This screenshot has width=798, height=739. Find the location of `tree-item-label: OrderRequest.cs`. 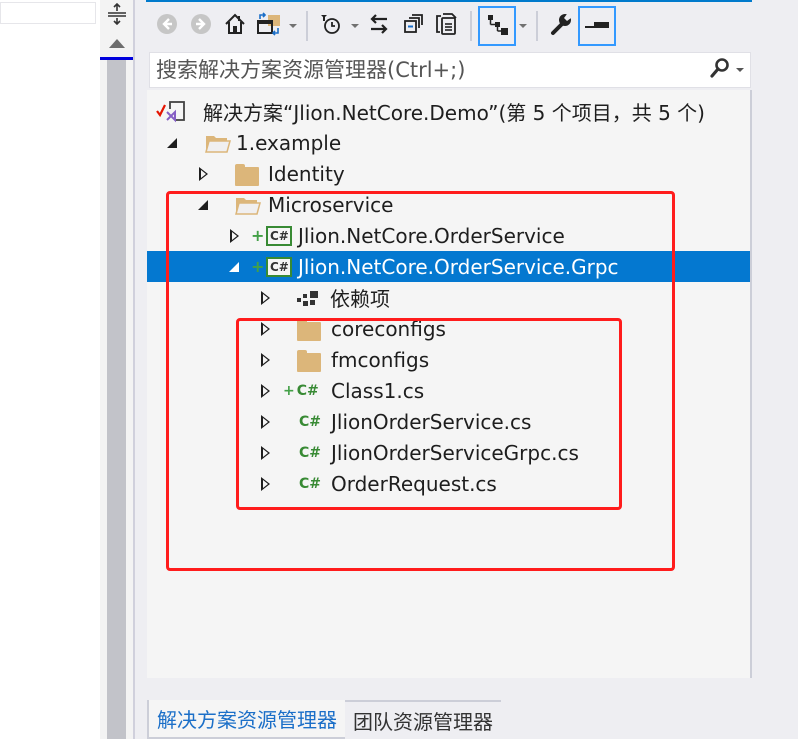

tree-item-label: OrderRequest.cs is located at coordinates (414, 483).